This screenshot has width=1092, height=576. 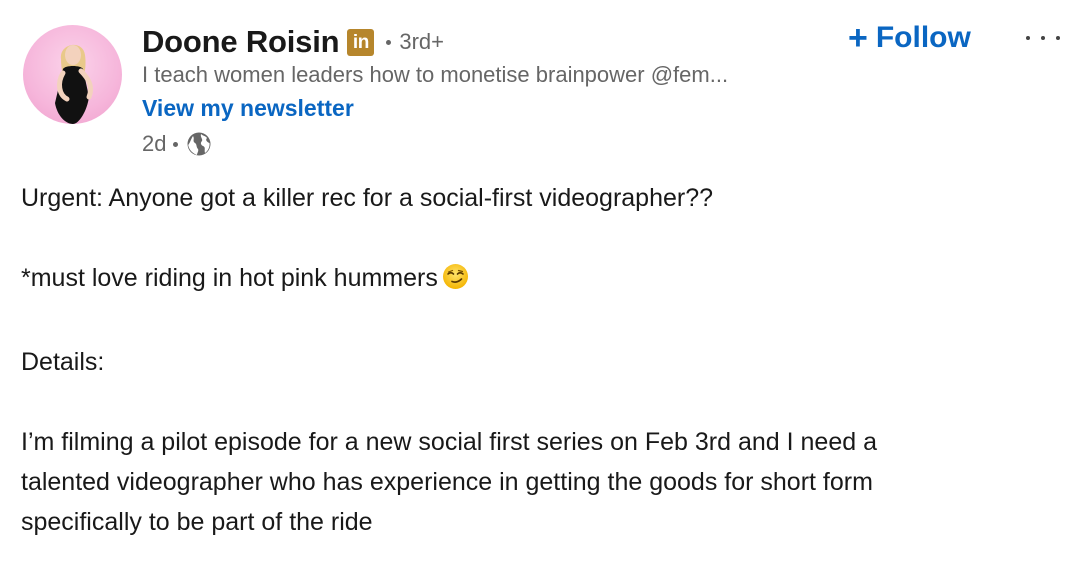 I want to click on author-avatar, so click(x=72, y=74).